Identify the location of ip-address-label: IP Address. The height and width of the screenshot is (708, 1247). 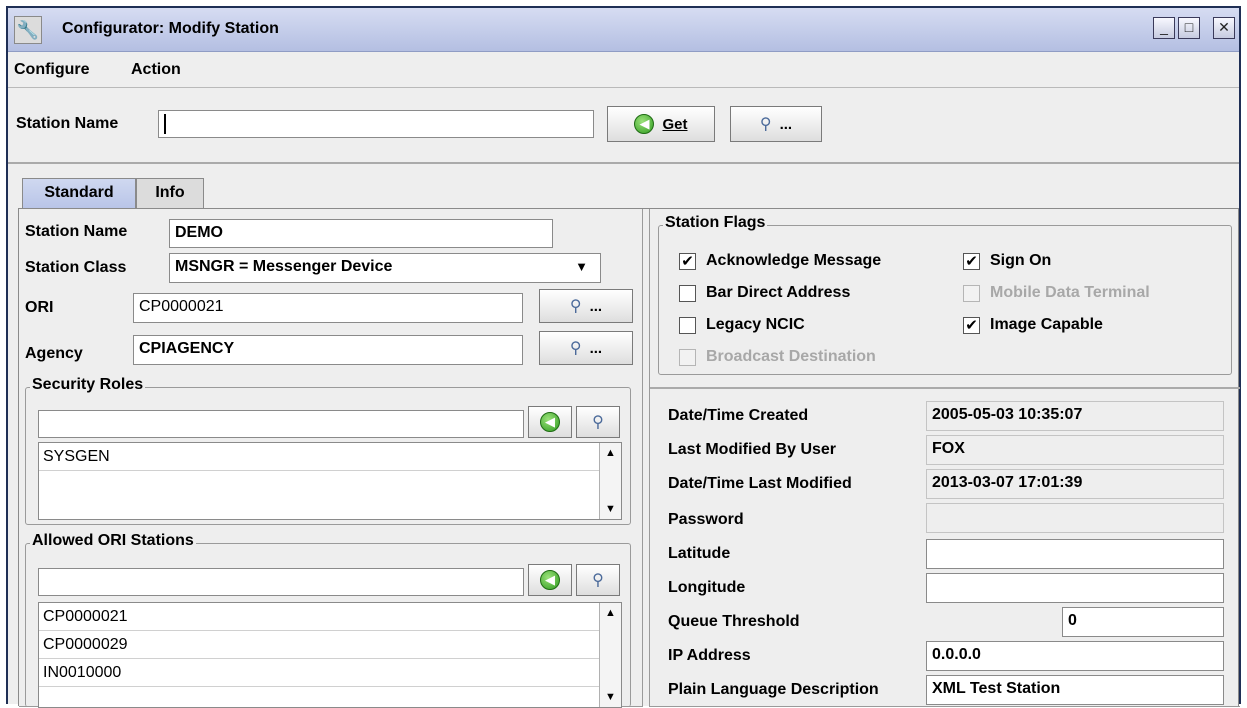
(709, 655).